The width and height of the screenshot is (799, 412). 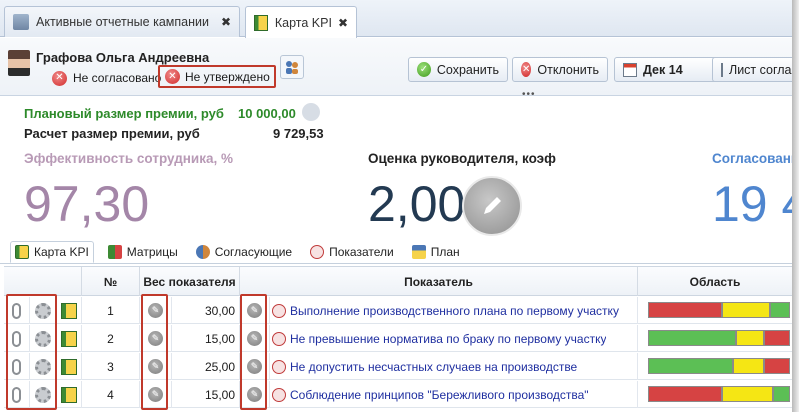 What do you see at coordinates (87, 204) in the screenshot?
I see `efficiency-value: 97,30` at bounding box center [87, 204].